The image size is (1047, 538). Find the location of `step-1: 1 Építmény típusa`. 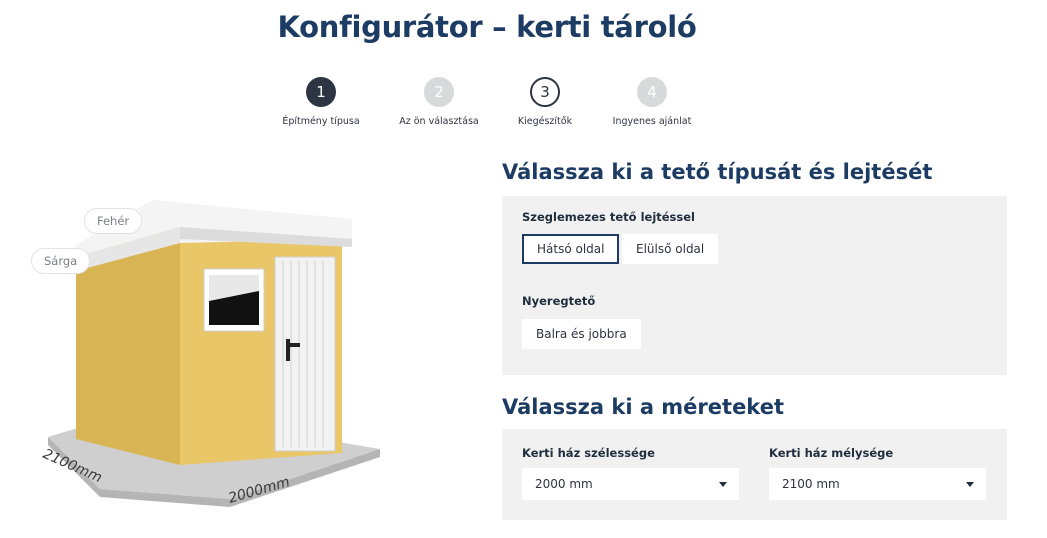

step-1: 1 Építmény típusa is located at coordinates (321, 102).